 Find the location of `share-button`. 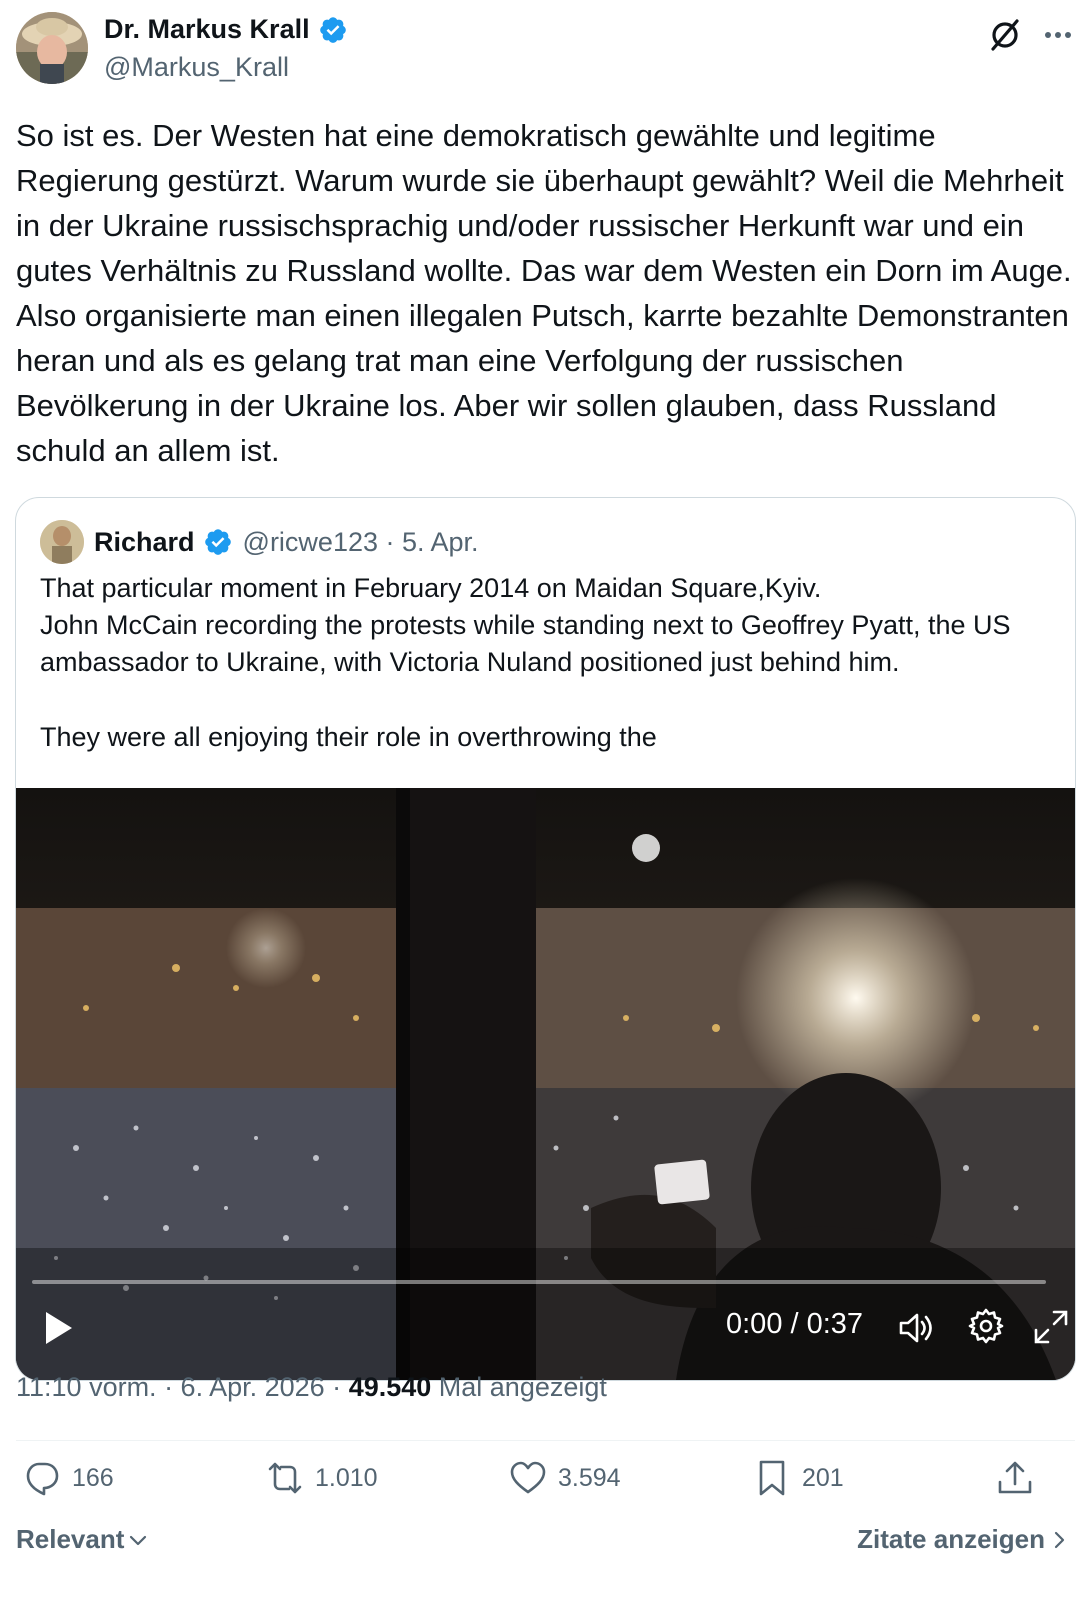

share-button is located at coordinates (1015, 1478).